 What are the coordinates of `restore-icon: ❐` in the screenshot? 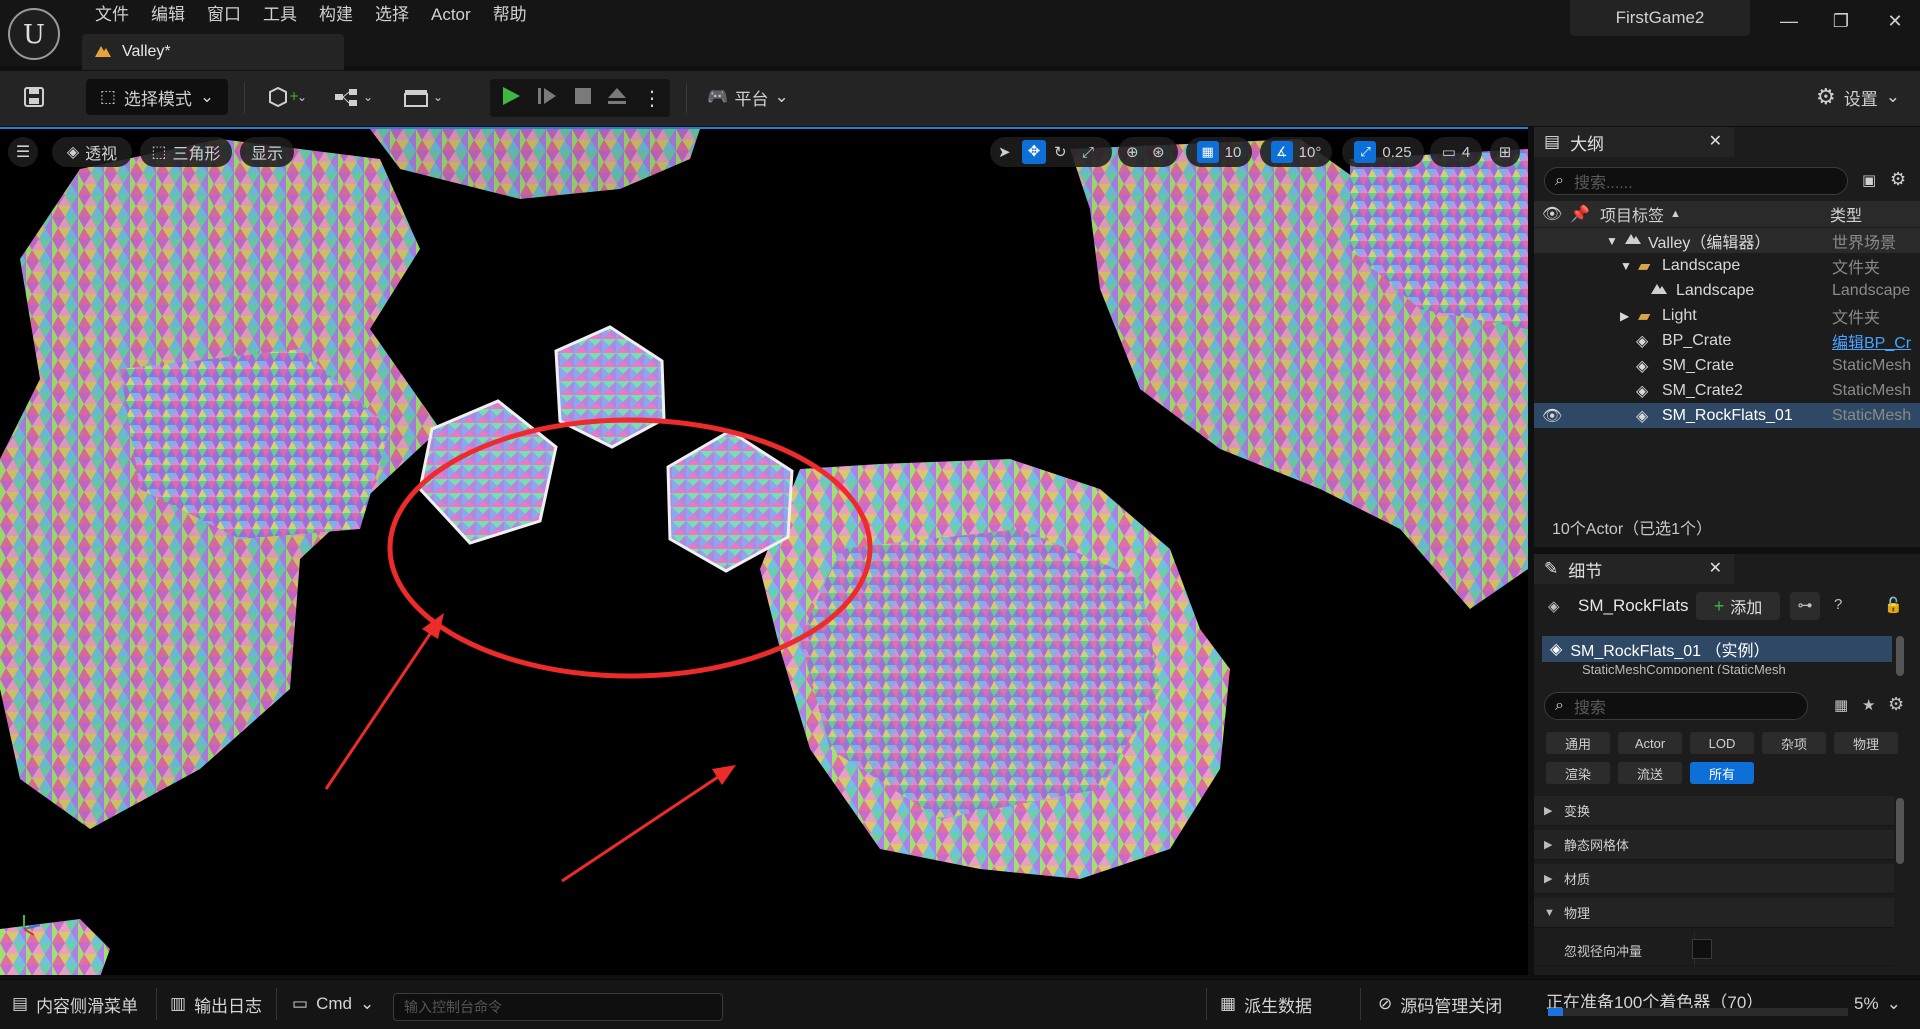 It's located at (1841, 21).